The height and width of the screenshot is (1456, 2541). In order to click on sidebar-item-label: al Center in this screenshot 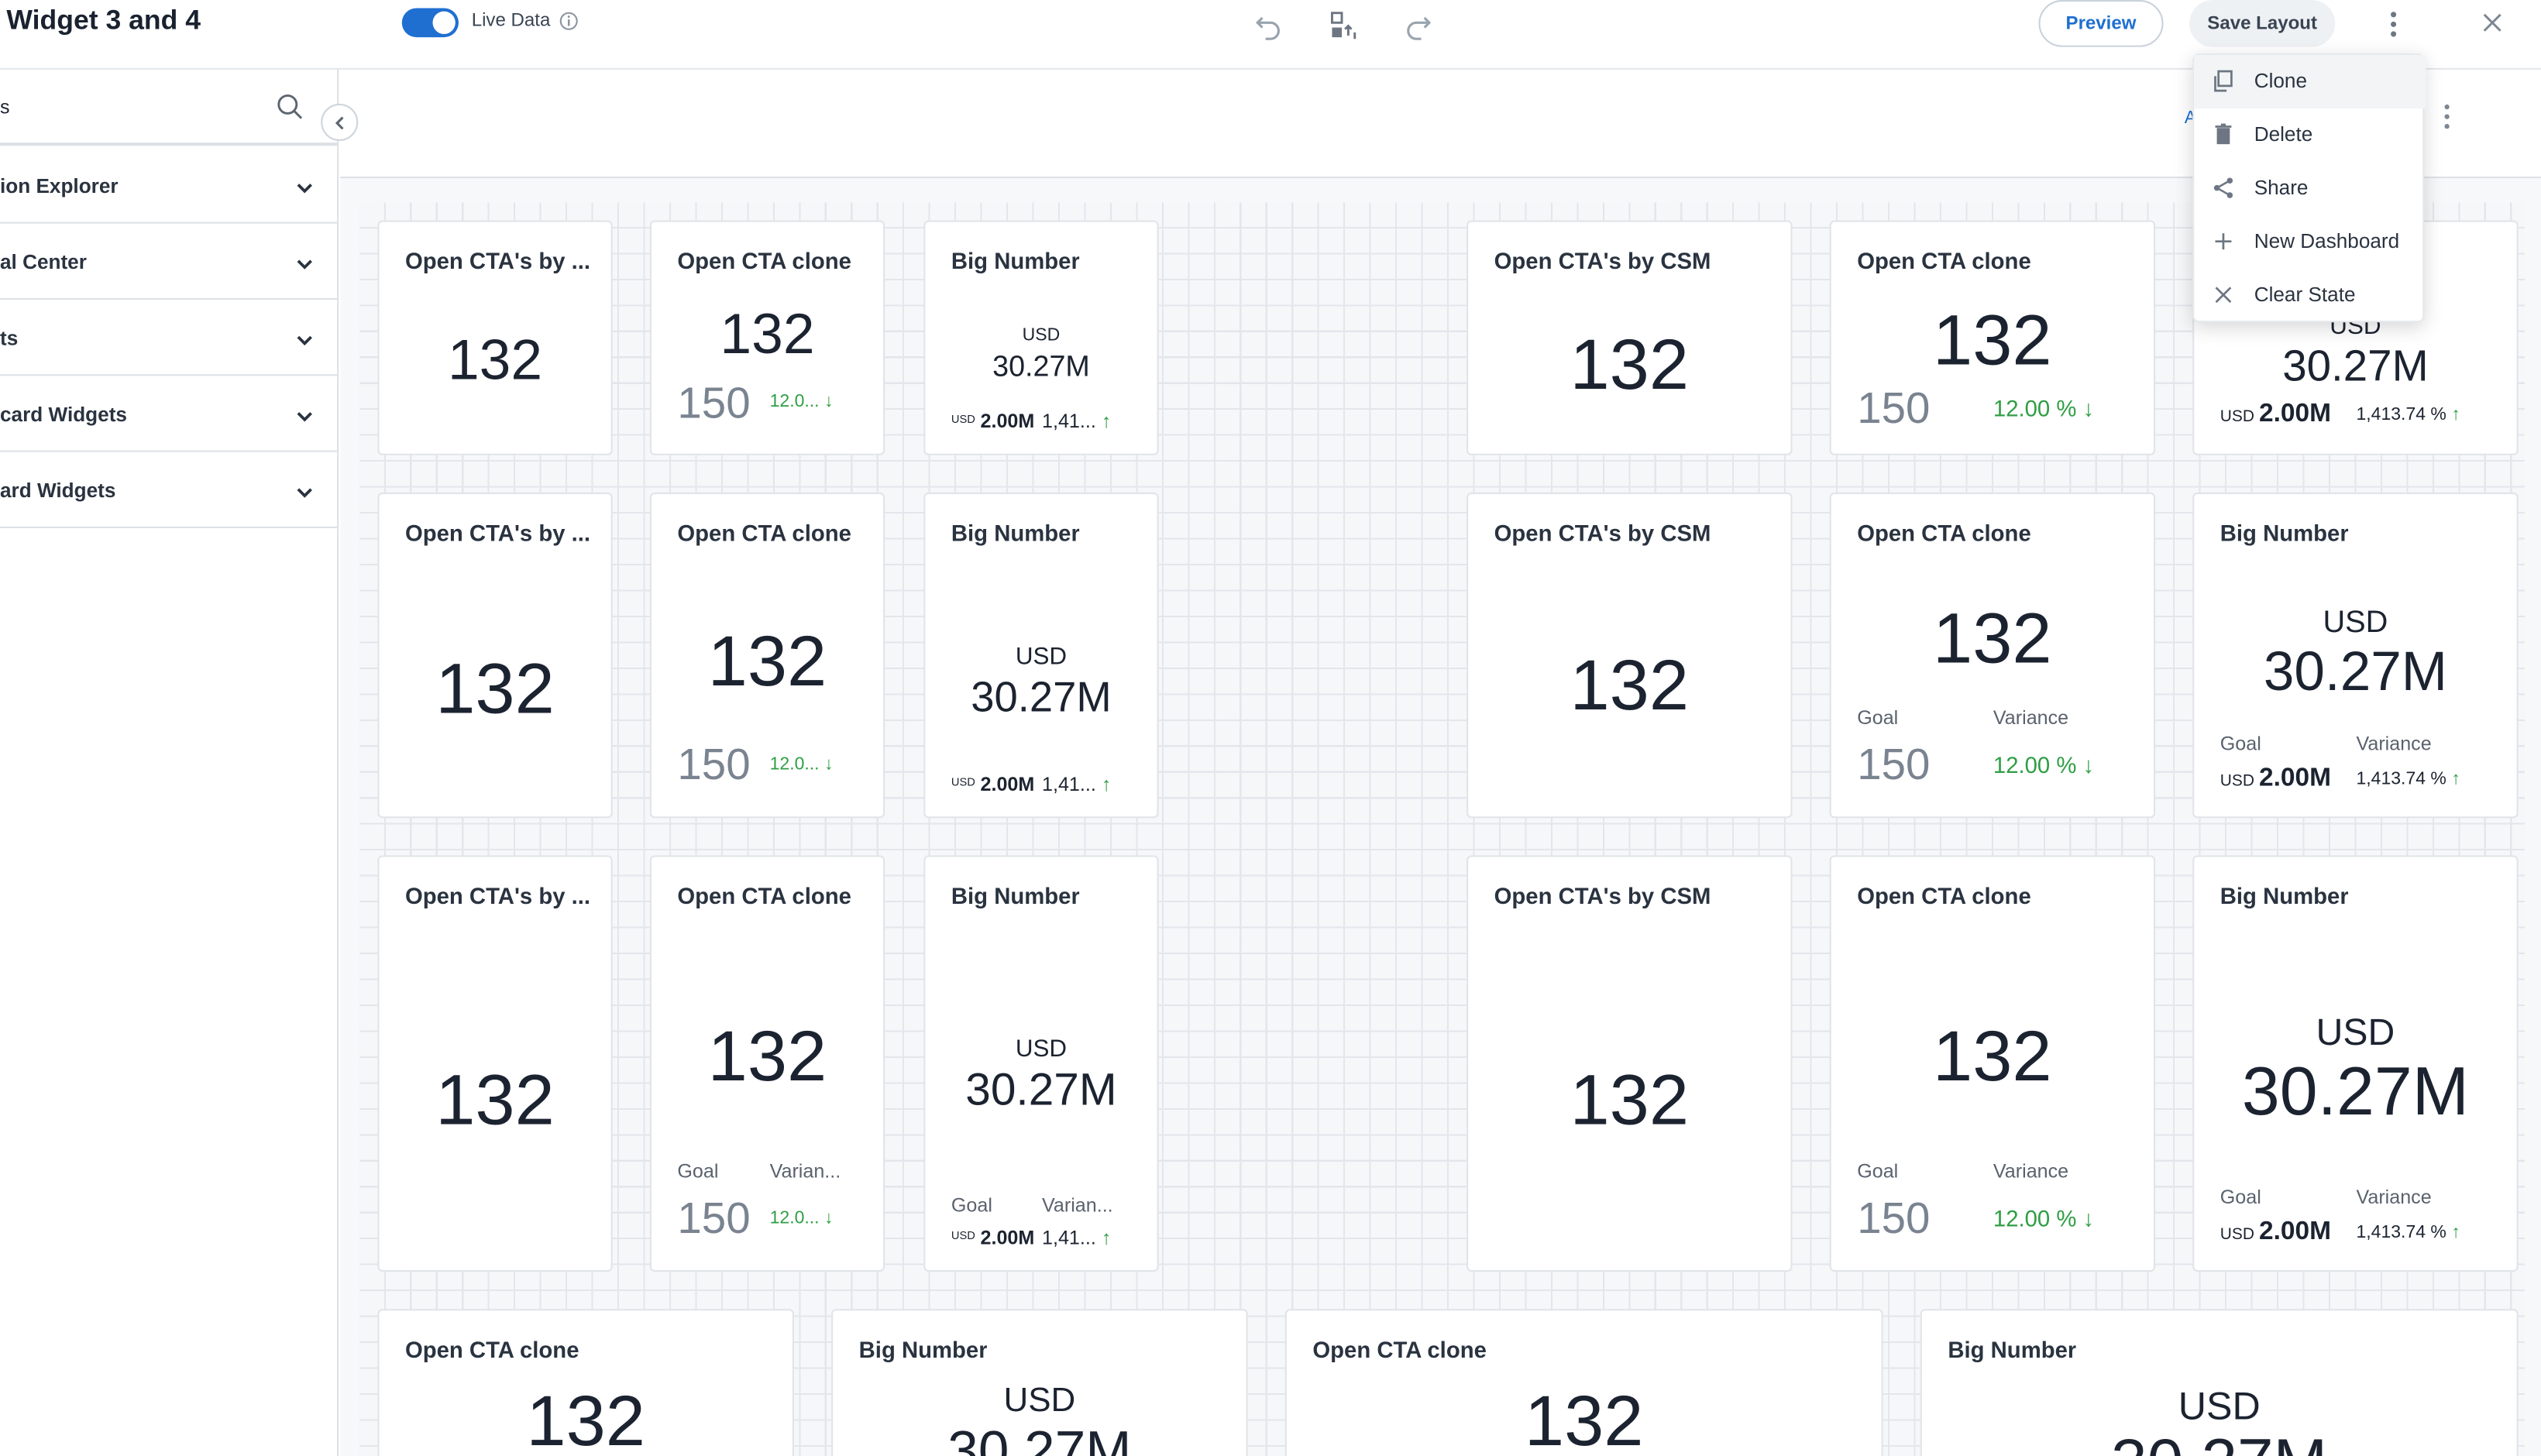, I will do `click(43, 263)`.